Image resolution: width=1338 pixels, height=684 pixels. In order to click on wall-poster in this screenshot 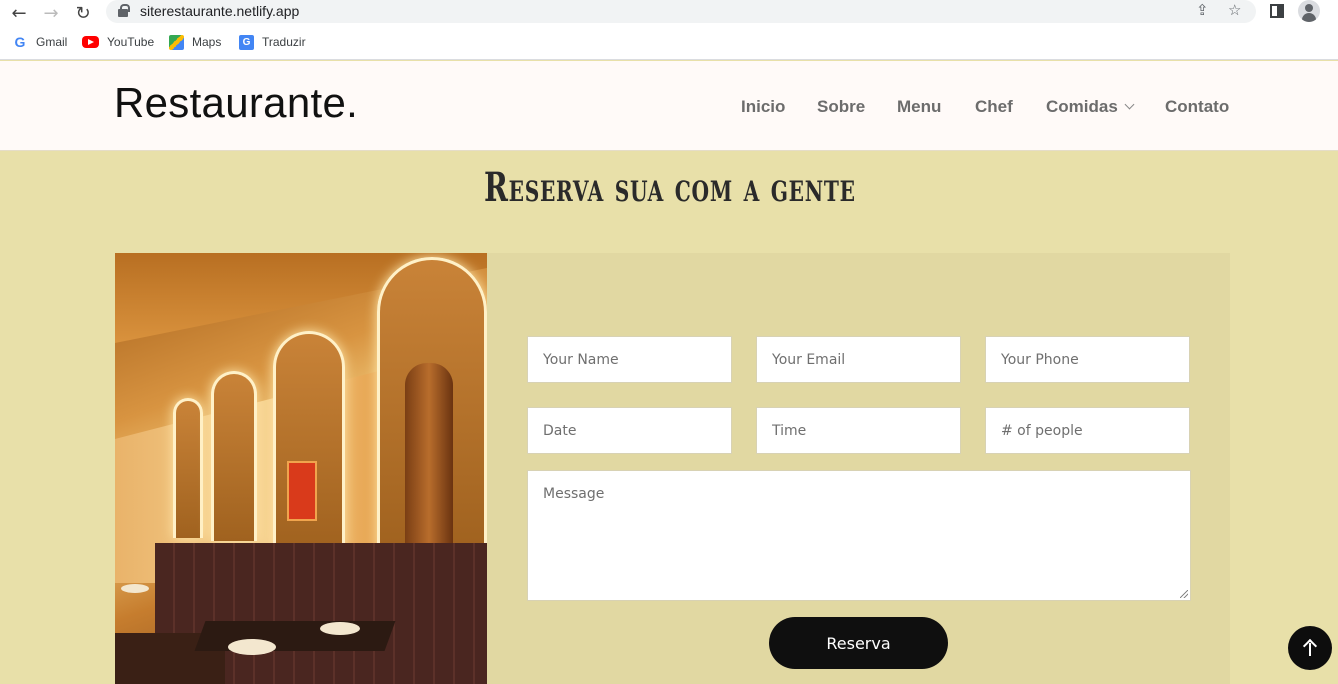, I will do `click(302, 491)`.